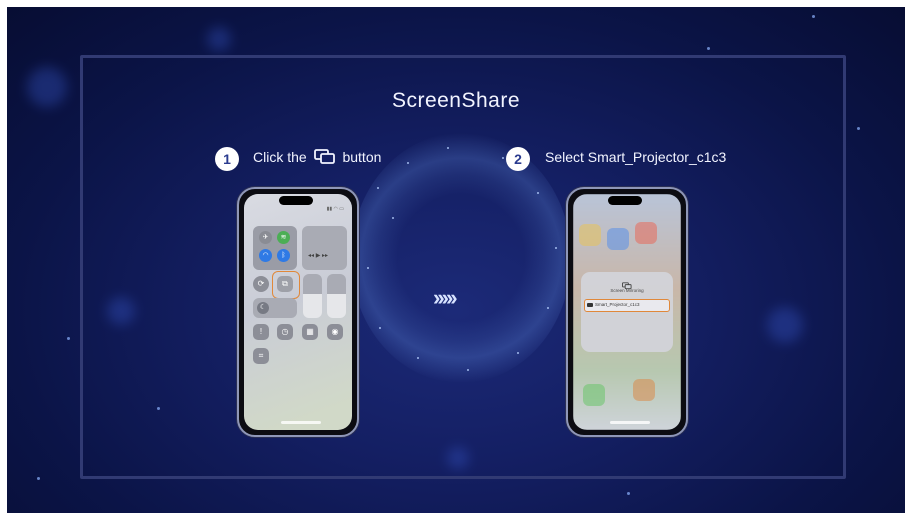  Describe the element at coordinates (362, 157) in the screenshot. I see `step-1-text-after: button` at that location.